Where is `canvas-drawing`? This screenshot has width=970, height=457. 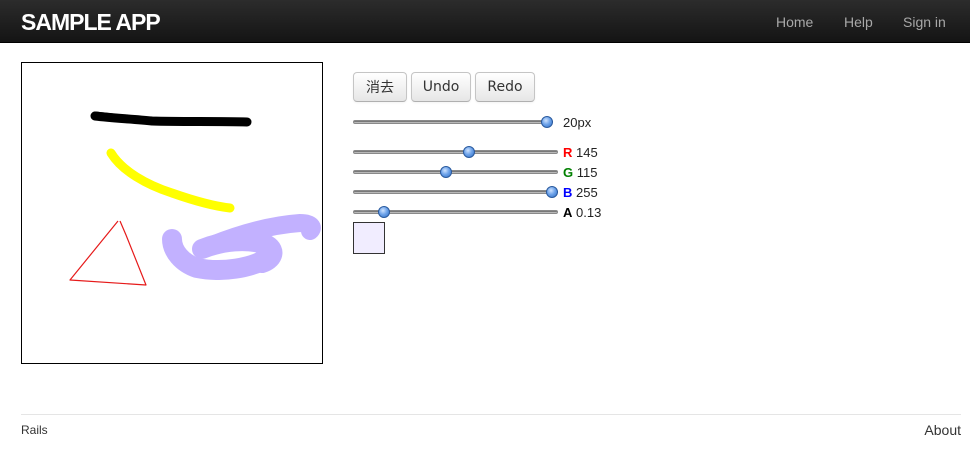
canvas-drawing is located at coordinates (195, 198).